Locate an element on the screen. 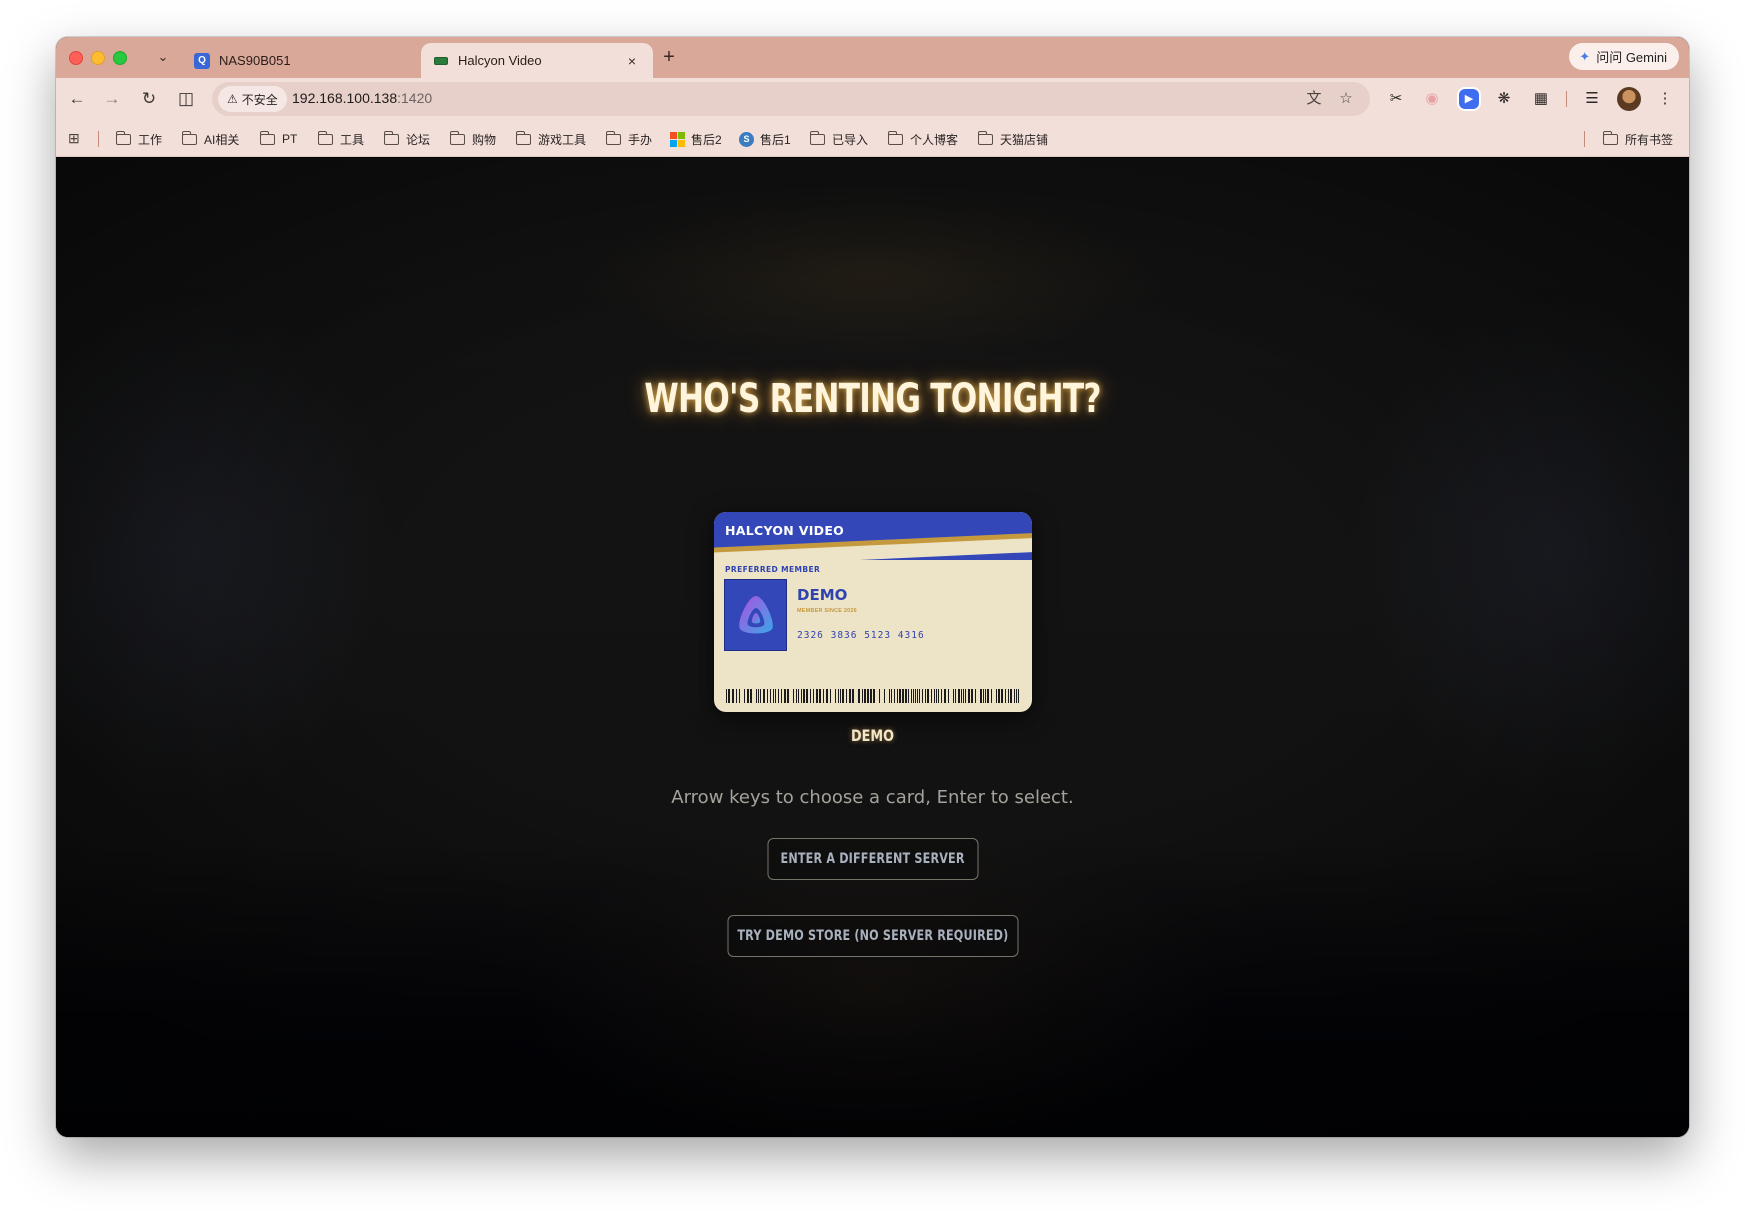 This screenshot has width=1745, height=1211. bookmark-label: 购物 is located at coordinates (484, 139).